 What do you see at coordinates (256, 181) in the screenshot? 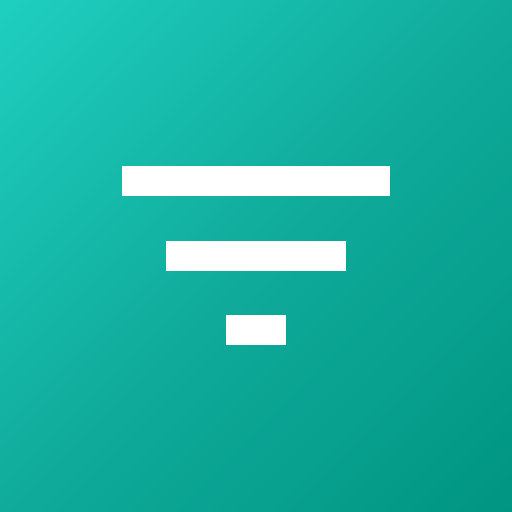
I see `filter-bar-top` at bounding box center [256, 181].